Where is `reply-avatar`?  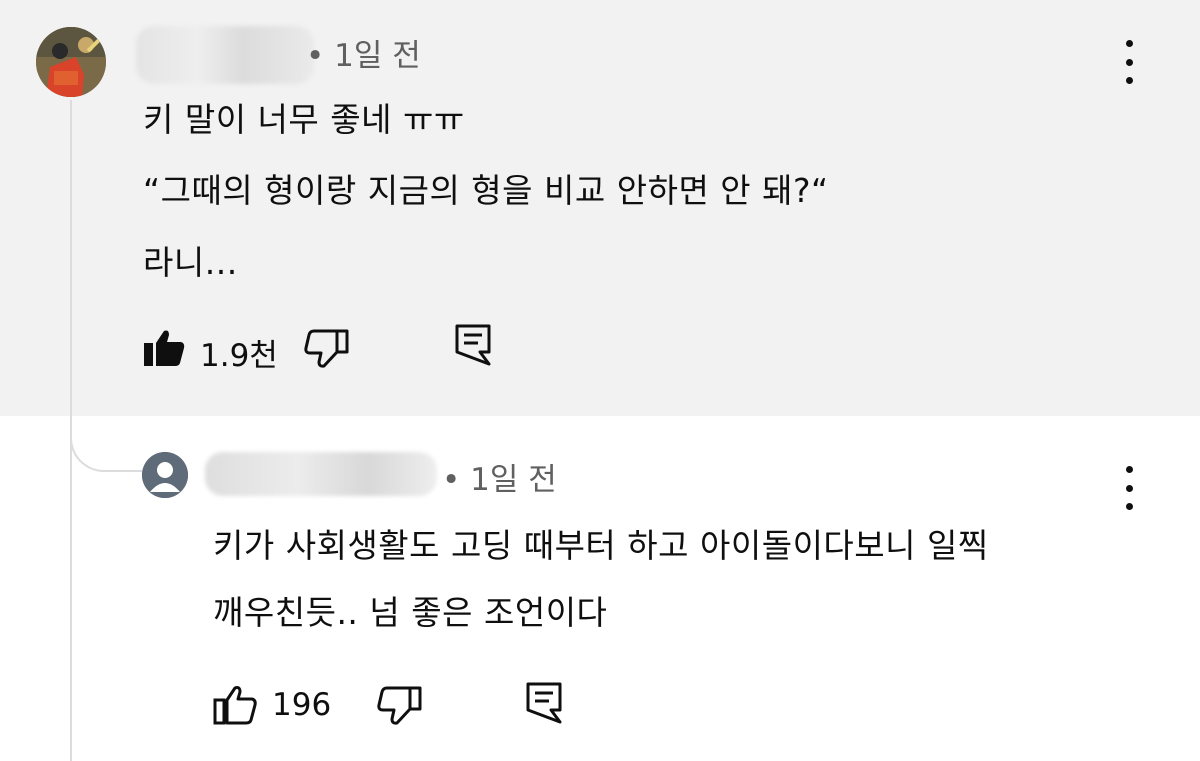
reply-avatar is located at coordinates (165, 475).